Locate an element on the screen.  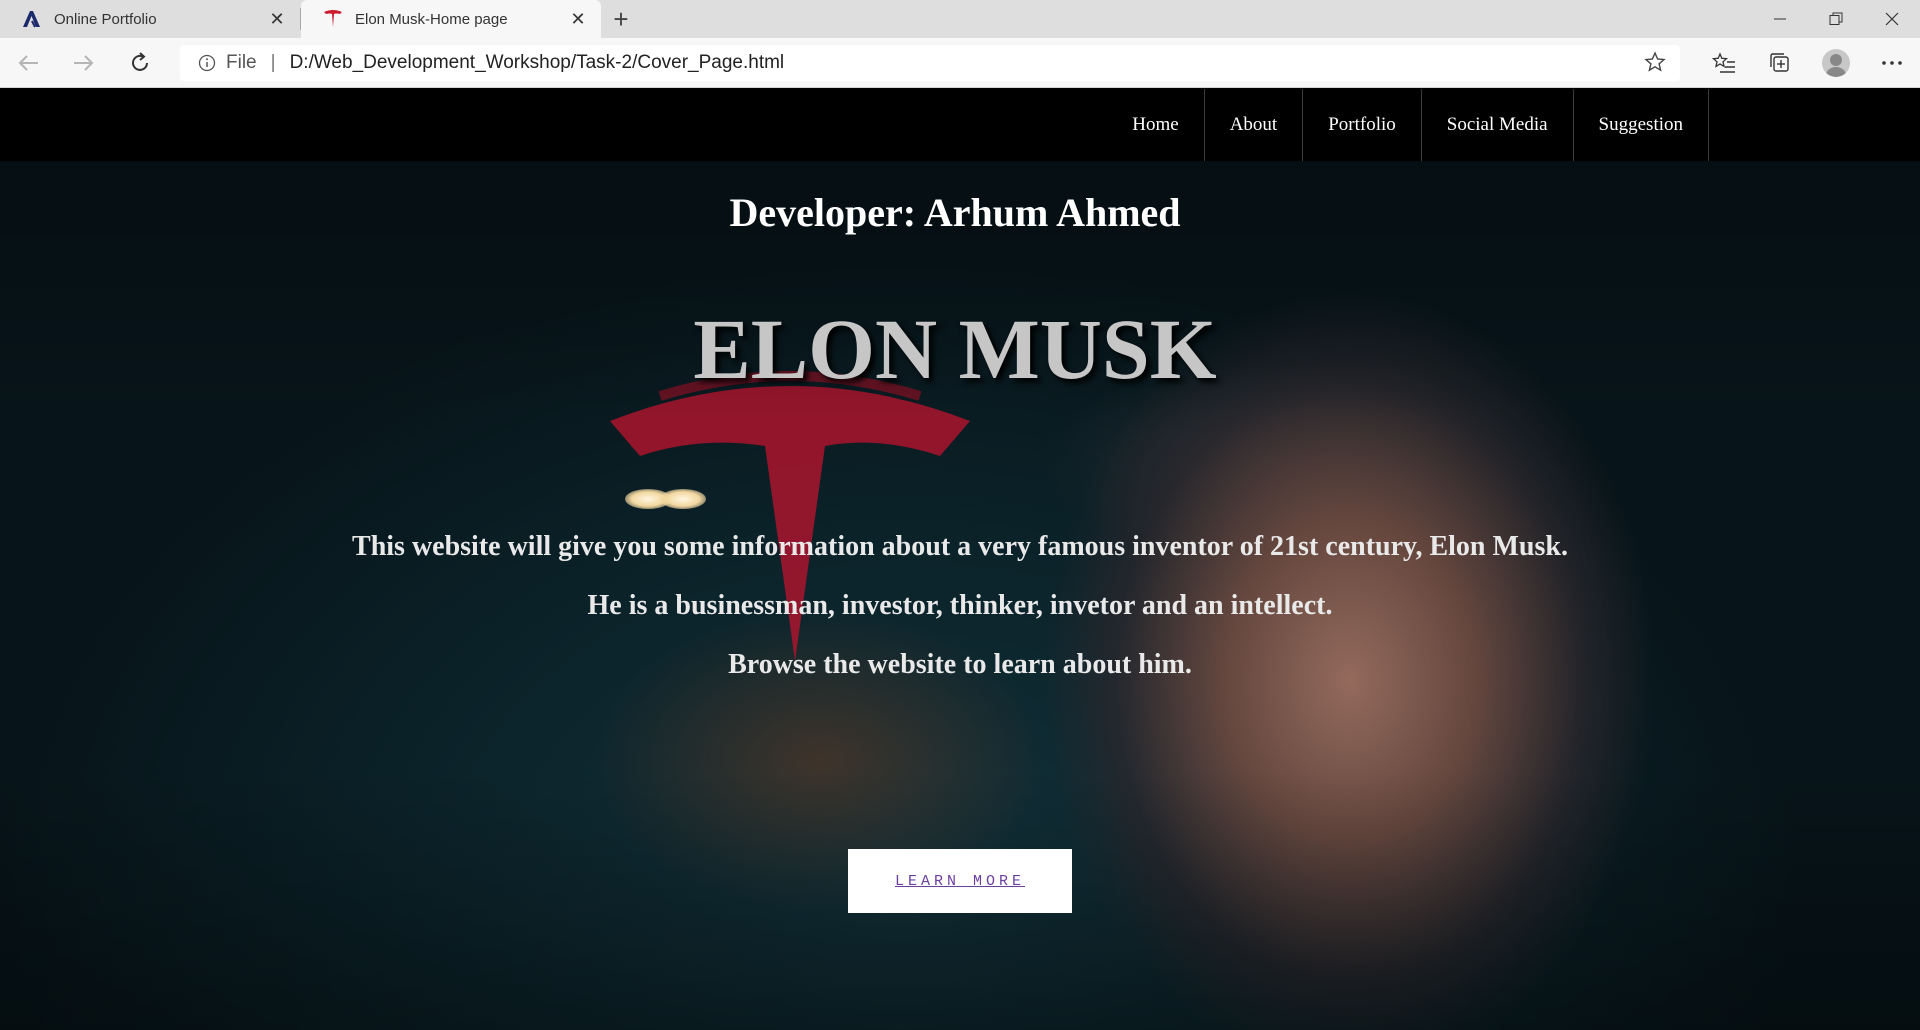
window-controls is located at coordinates (1836, 19).